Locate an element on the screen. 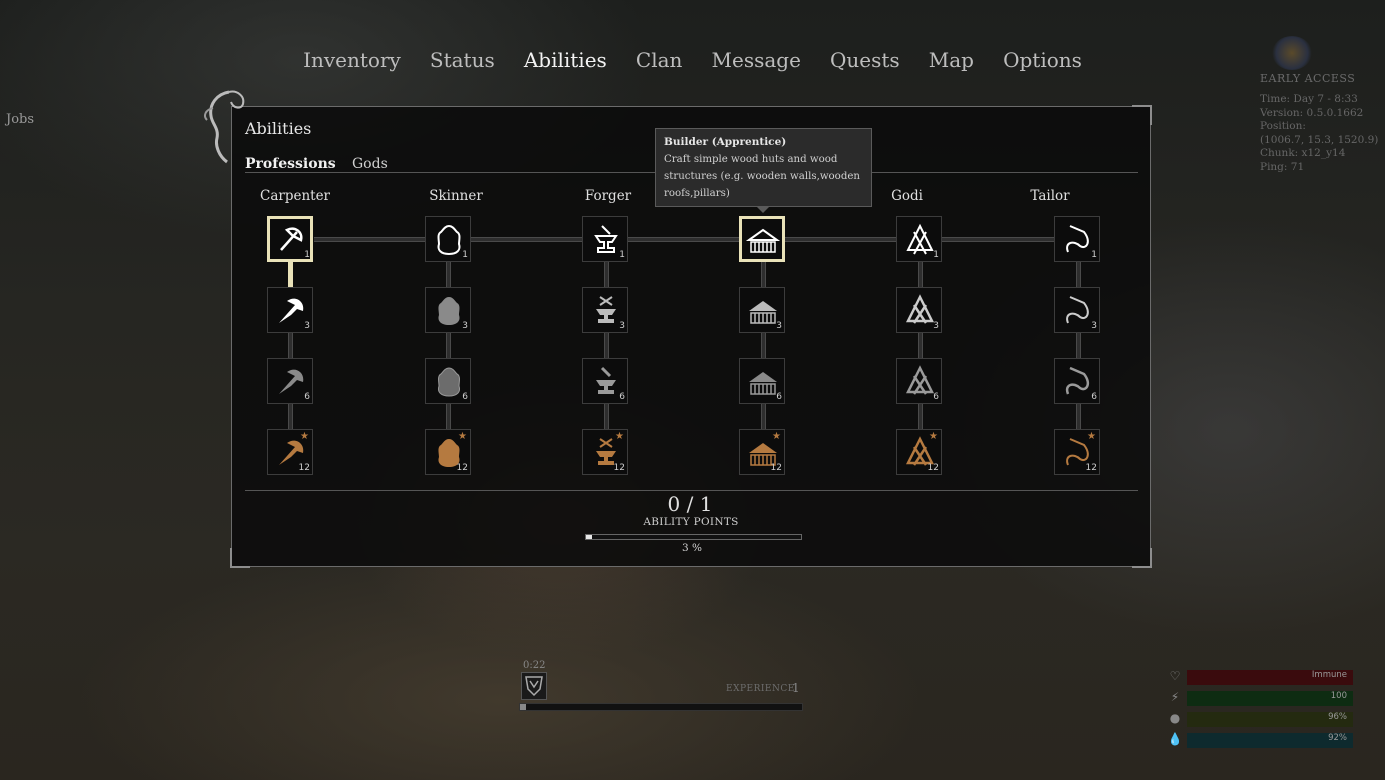  carpenter-tier1-slot: 1 is located at coordinates (290, 239).